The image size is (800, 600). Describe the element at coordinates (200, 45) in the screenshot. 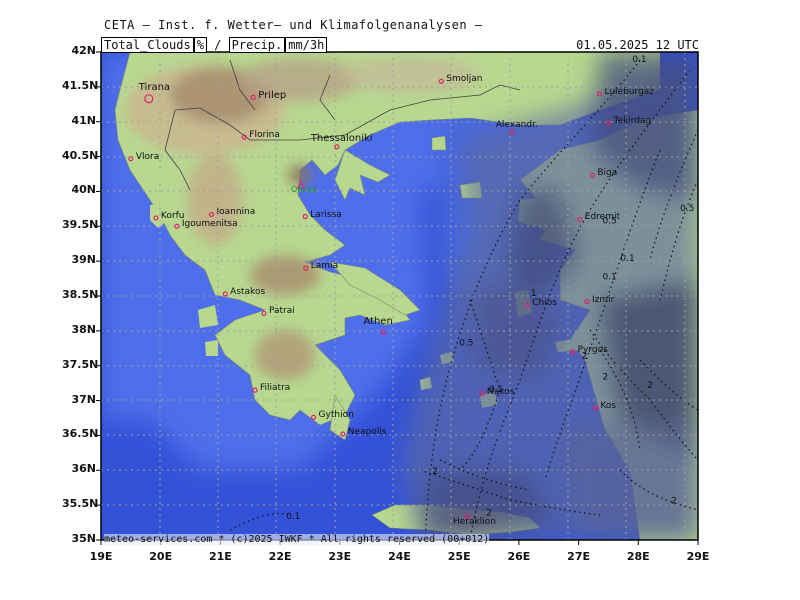

I see `field1-unit: %` at that location.